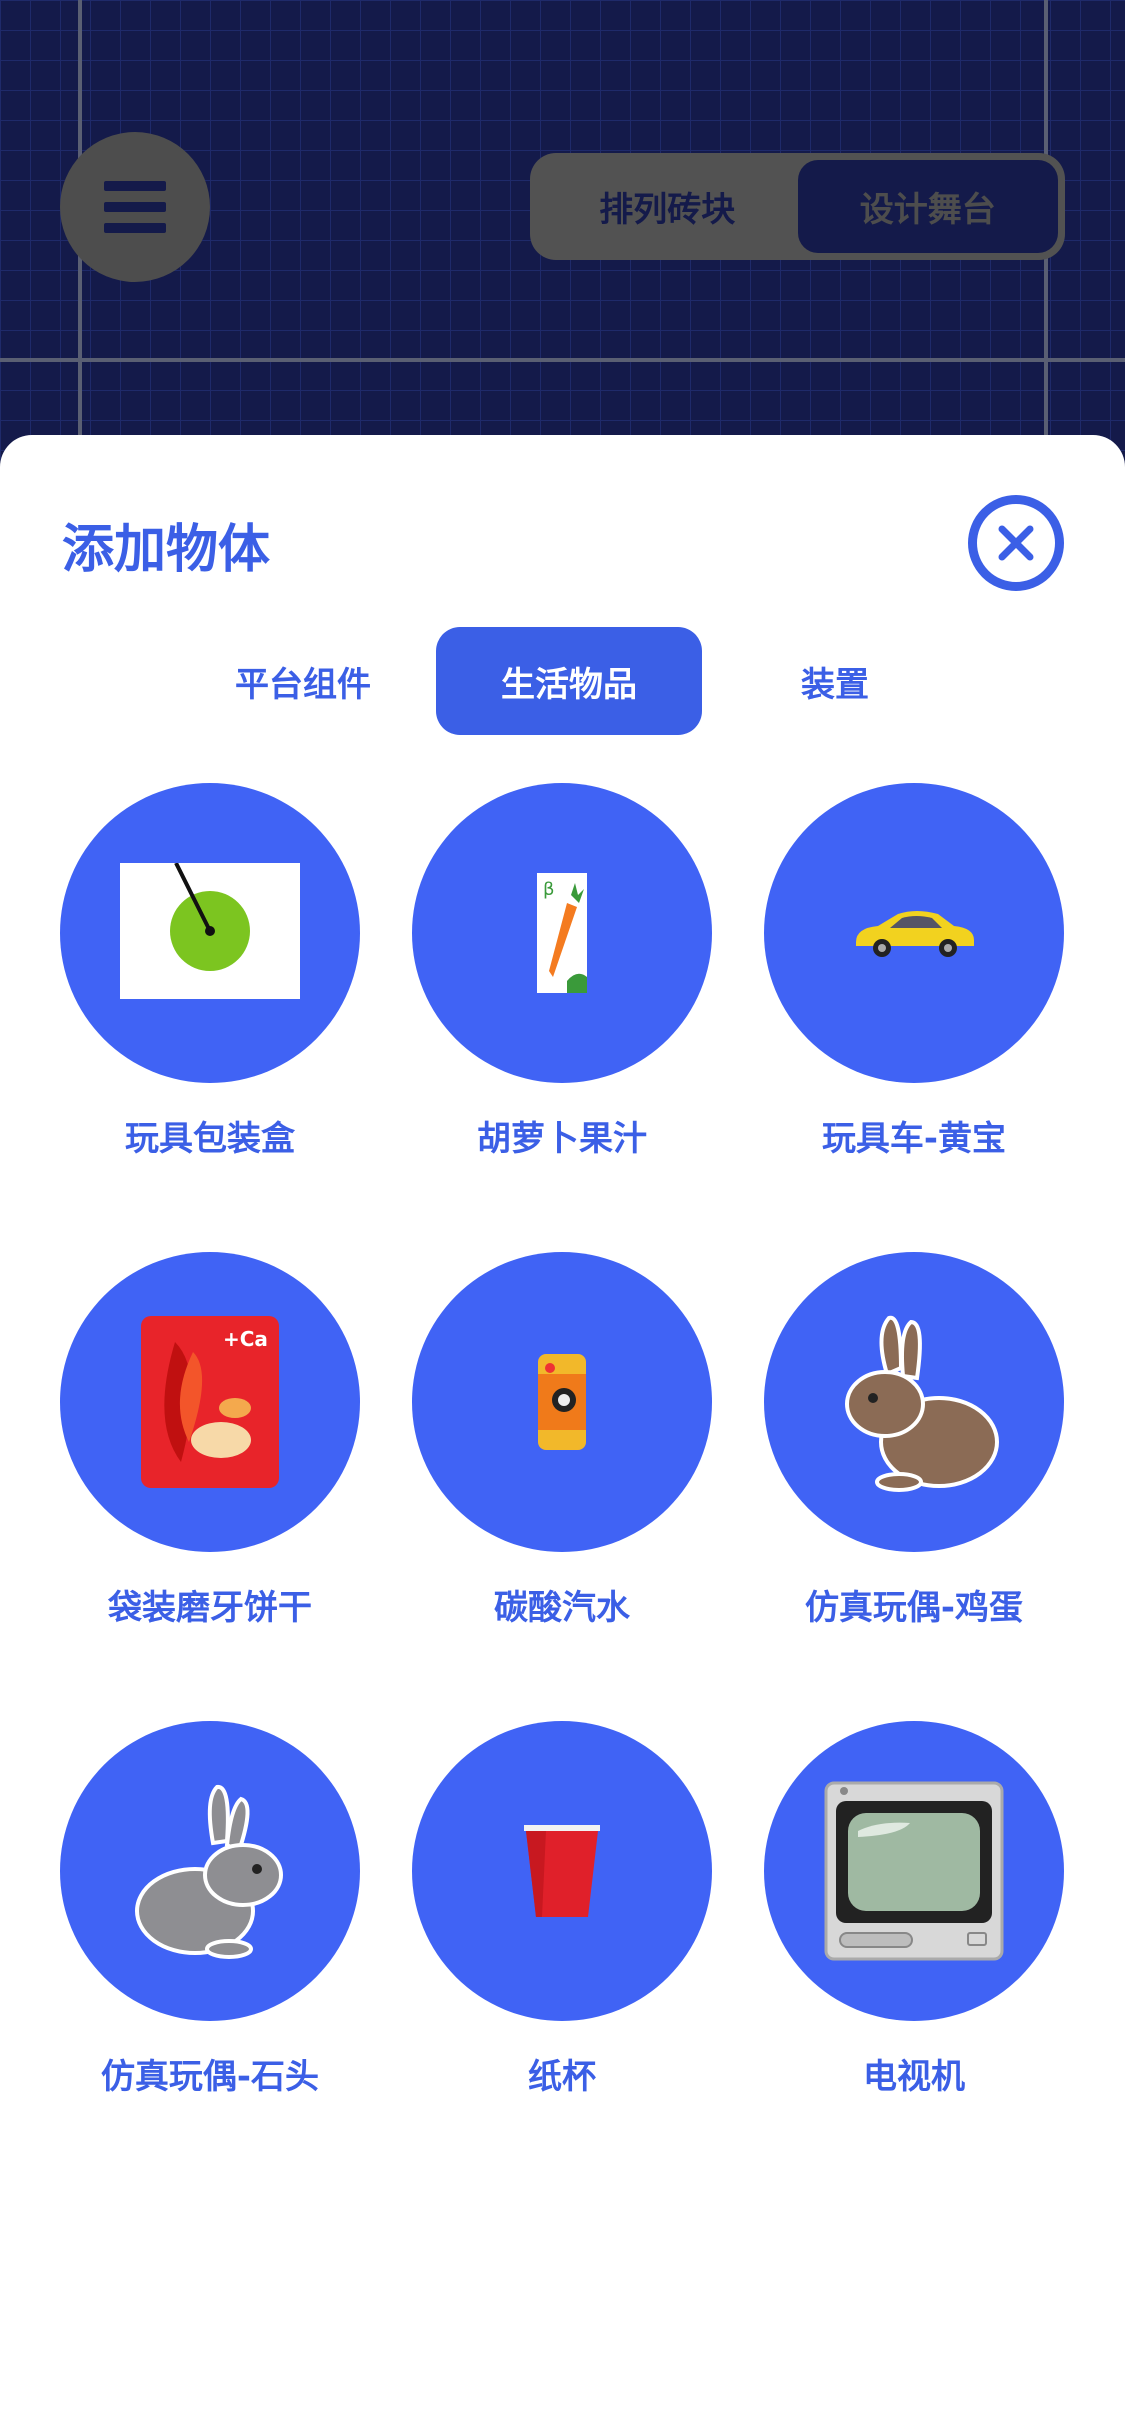 The width and height of the screenshot is (1125, 2436). I want to click on mode-arrange-bricks: 排列砖块, so click(667, 206).